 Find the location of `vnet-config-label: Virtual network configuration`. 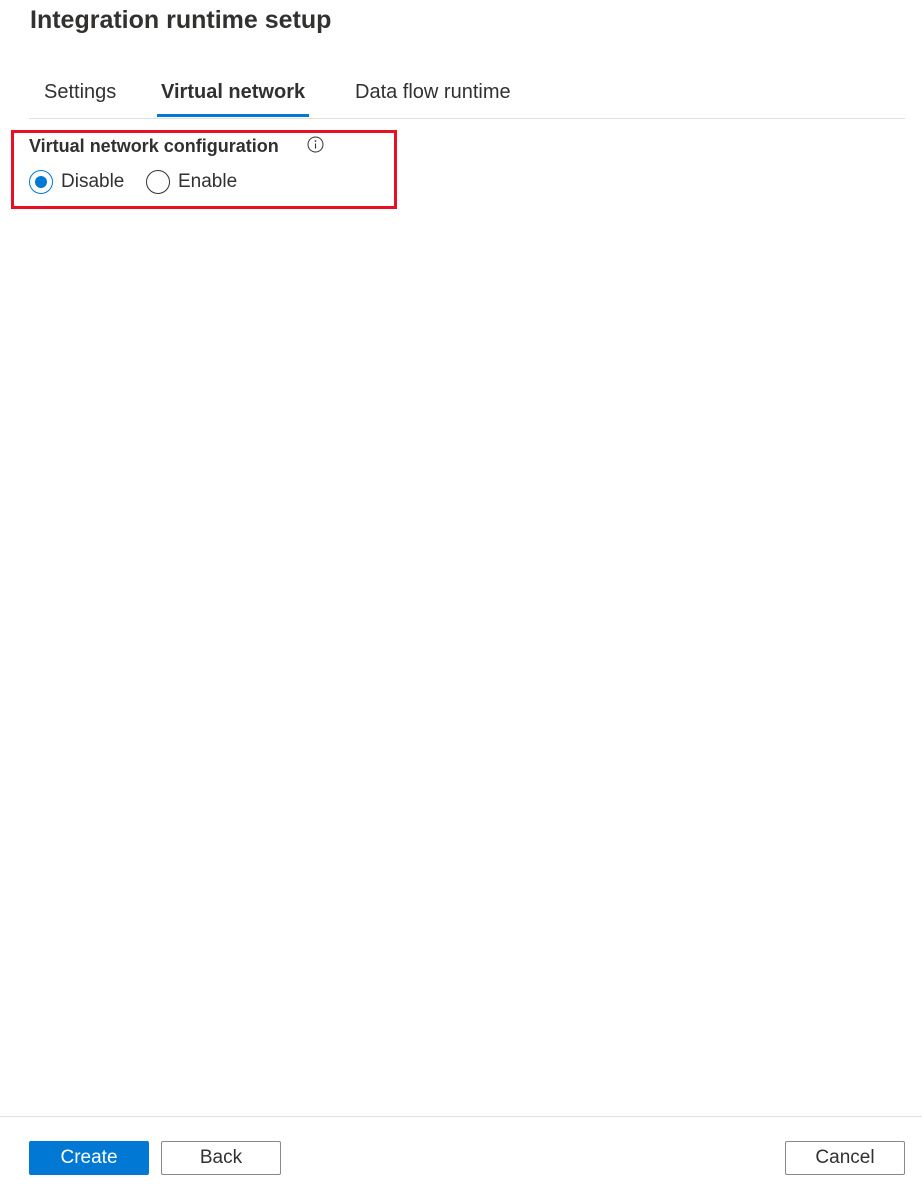

vnet-config-label: Virtual network configuration is located at coordinates (154, 146).